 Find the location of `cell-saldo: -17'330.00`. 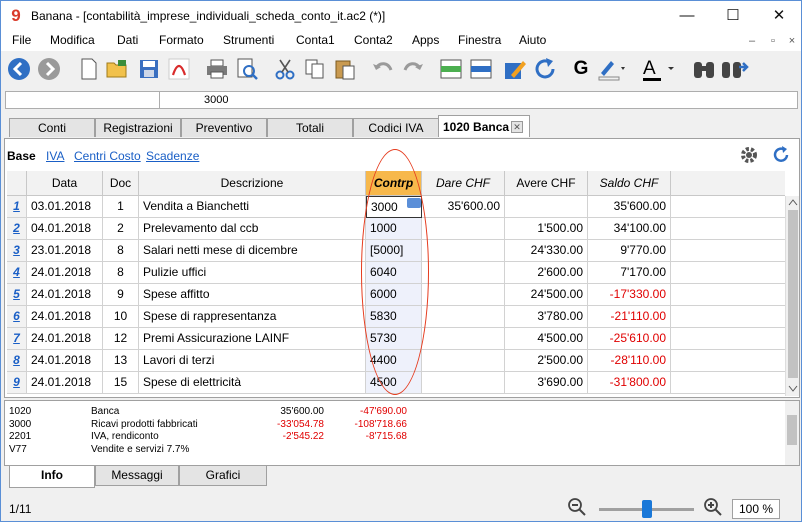

cell-saldo: -17'330.00 is located at coordinates (629, 295).